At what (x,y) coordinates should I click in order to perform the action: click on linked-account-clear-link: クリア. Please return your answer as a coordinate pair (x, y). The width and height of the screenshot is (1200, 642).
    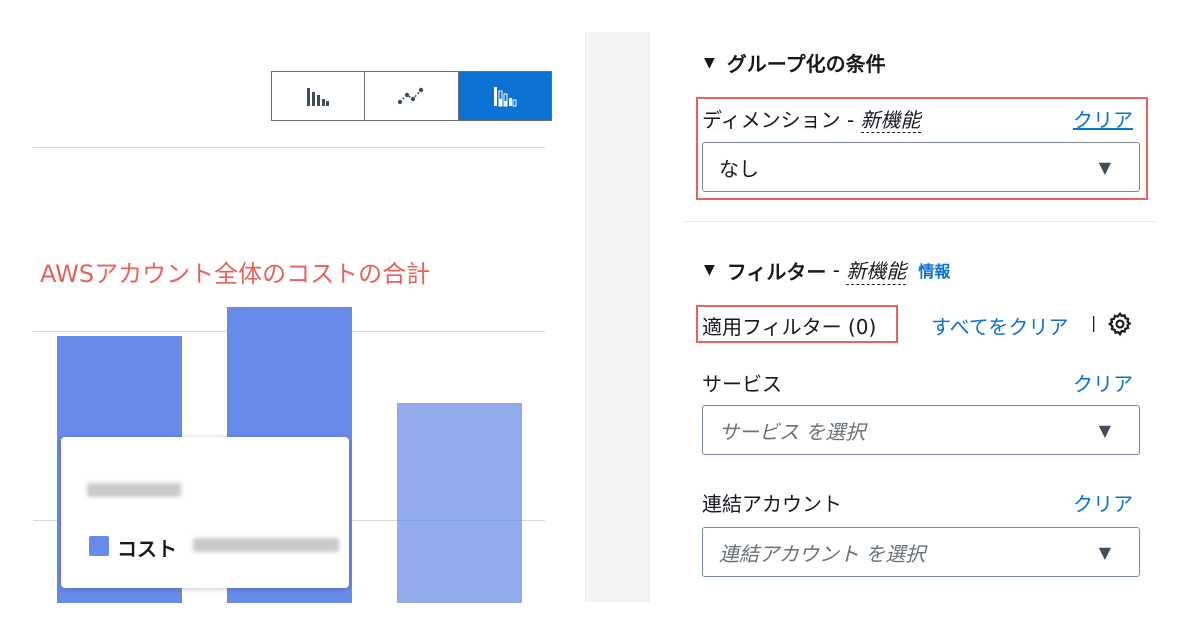
    Looking at the image, I should click on (1103, 502).